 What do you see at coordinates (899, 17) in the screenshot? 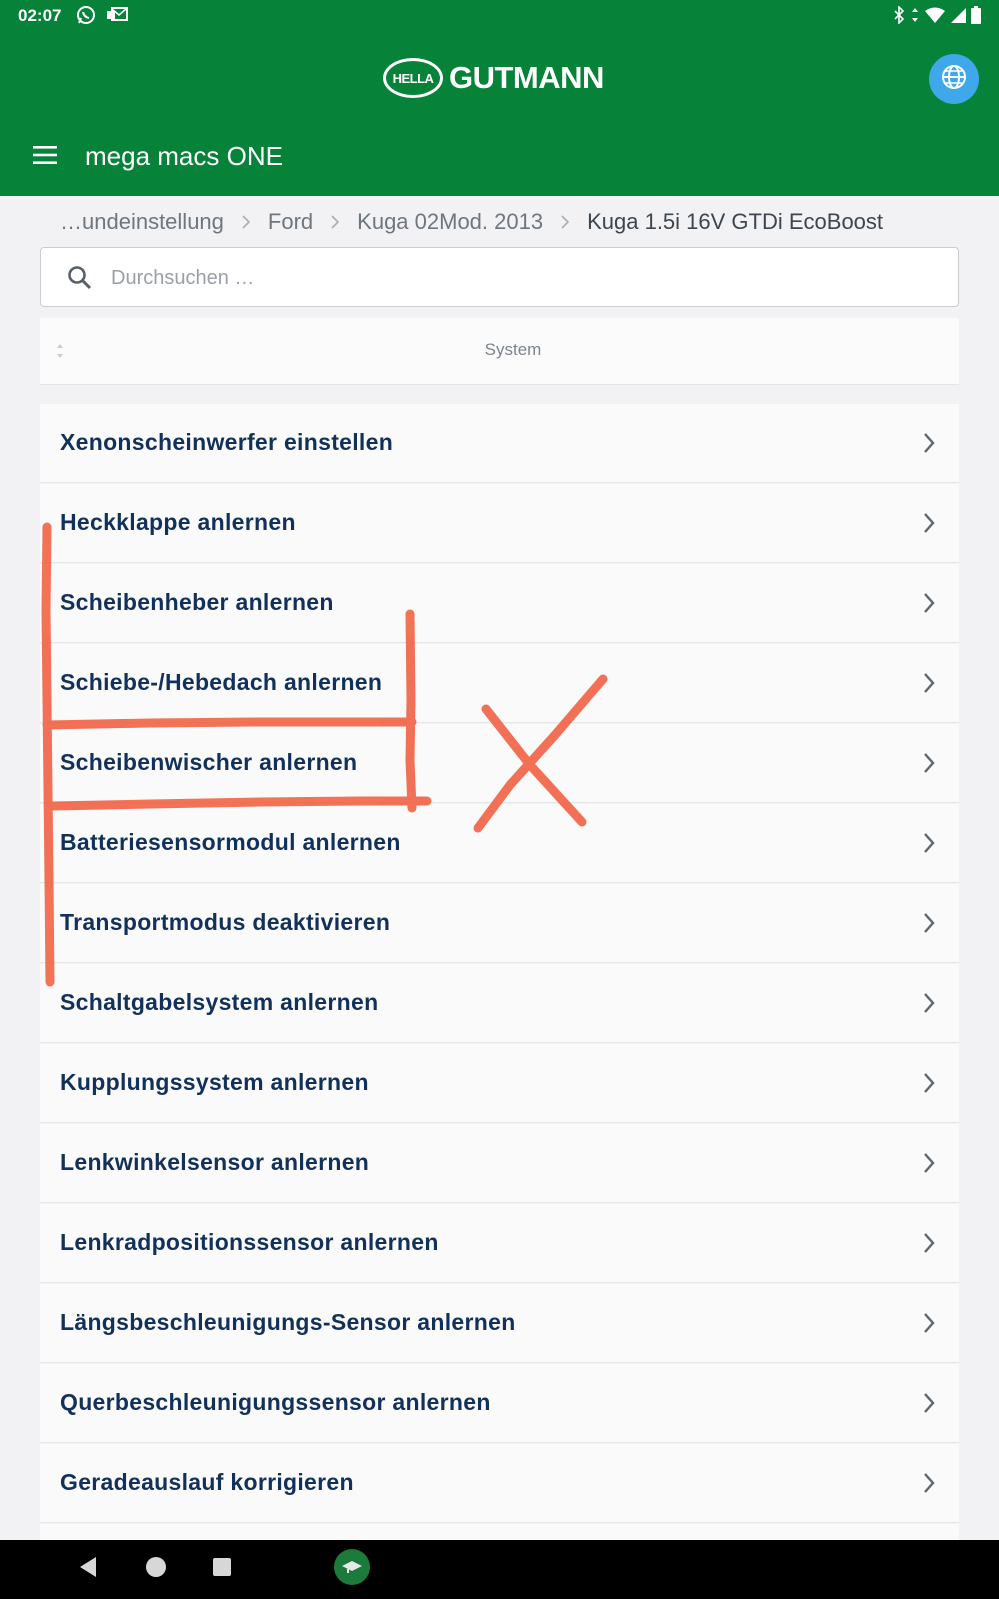
I see `bluetooth-icon` at bounding box center [899, 17].